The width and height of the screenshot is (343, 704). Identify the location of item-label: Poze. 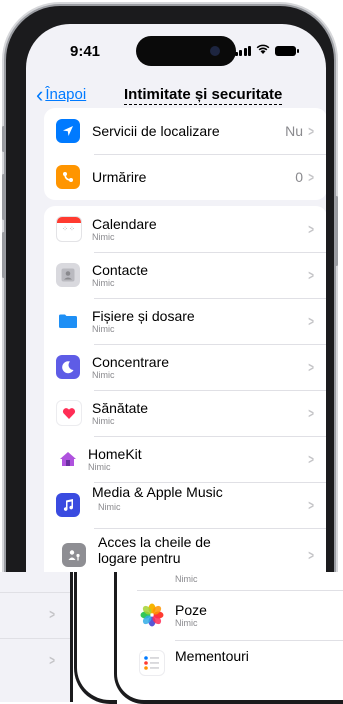
(191, 610).